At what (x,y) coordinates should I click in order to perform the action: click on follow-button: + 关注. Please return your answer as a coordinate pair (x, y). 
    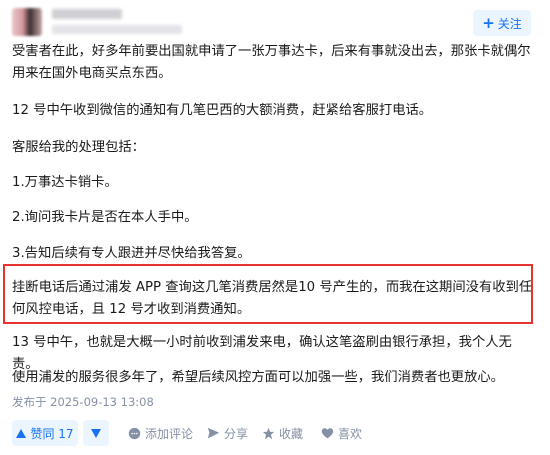
    Looking at the image, I should click on (502, 23).